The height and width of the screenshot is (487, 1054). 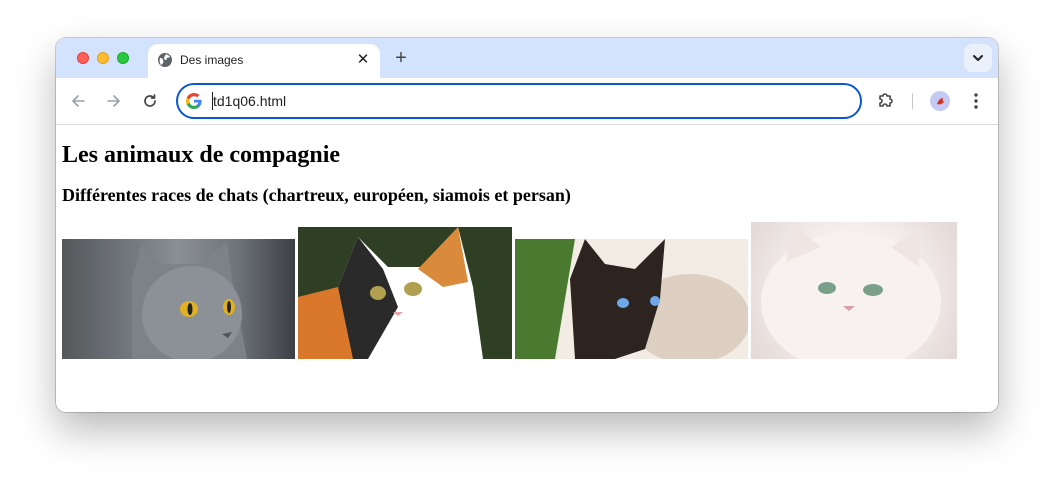 I want to click on puzzle-icon, so click(x=886, y=100).